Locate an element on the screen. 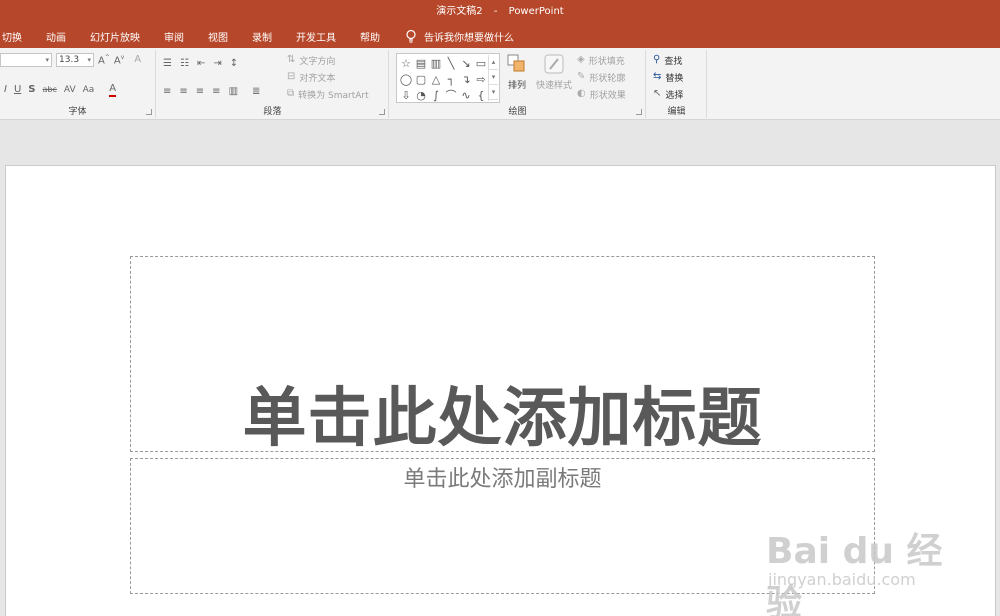 The width and height of the screenshot is (1000, 616). oval-shape-icon: ◯ is located at coordinates (406, 79).